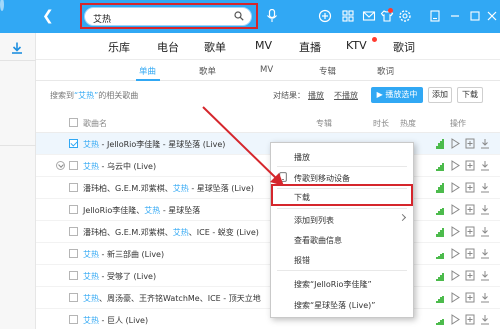  Describe the element at coordinates (168, 188) in the screenshot. I see `song-title: 潘玮柏、G.E.M.邓紫棋、艾热 - 星球坠落 (Live)` at that location.